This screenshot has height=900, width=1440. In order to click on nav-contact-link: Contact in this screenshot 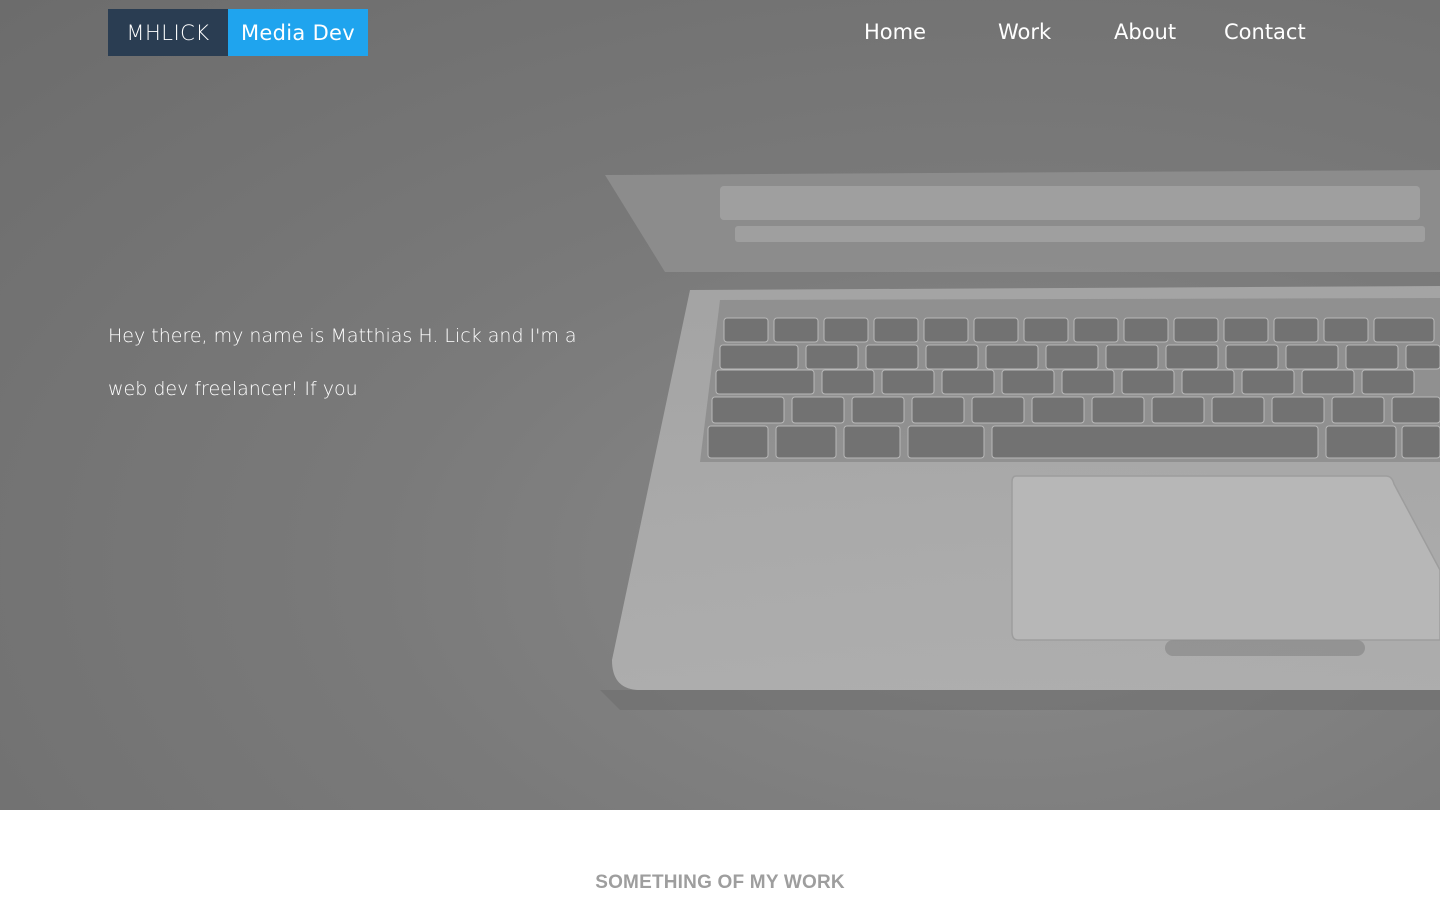, I will do `click(1265, 32)`.